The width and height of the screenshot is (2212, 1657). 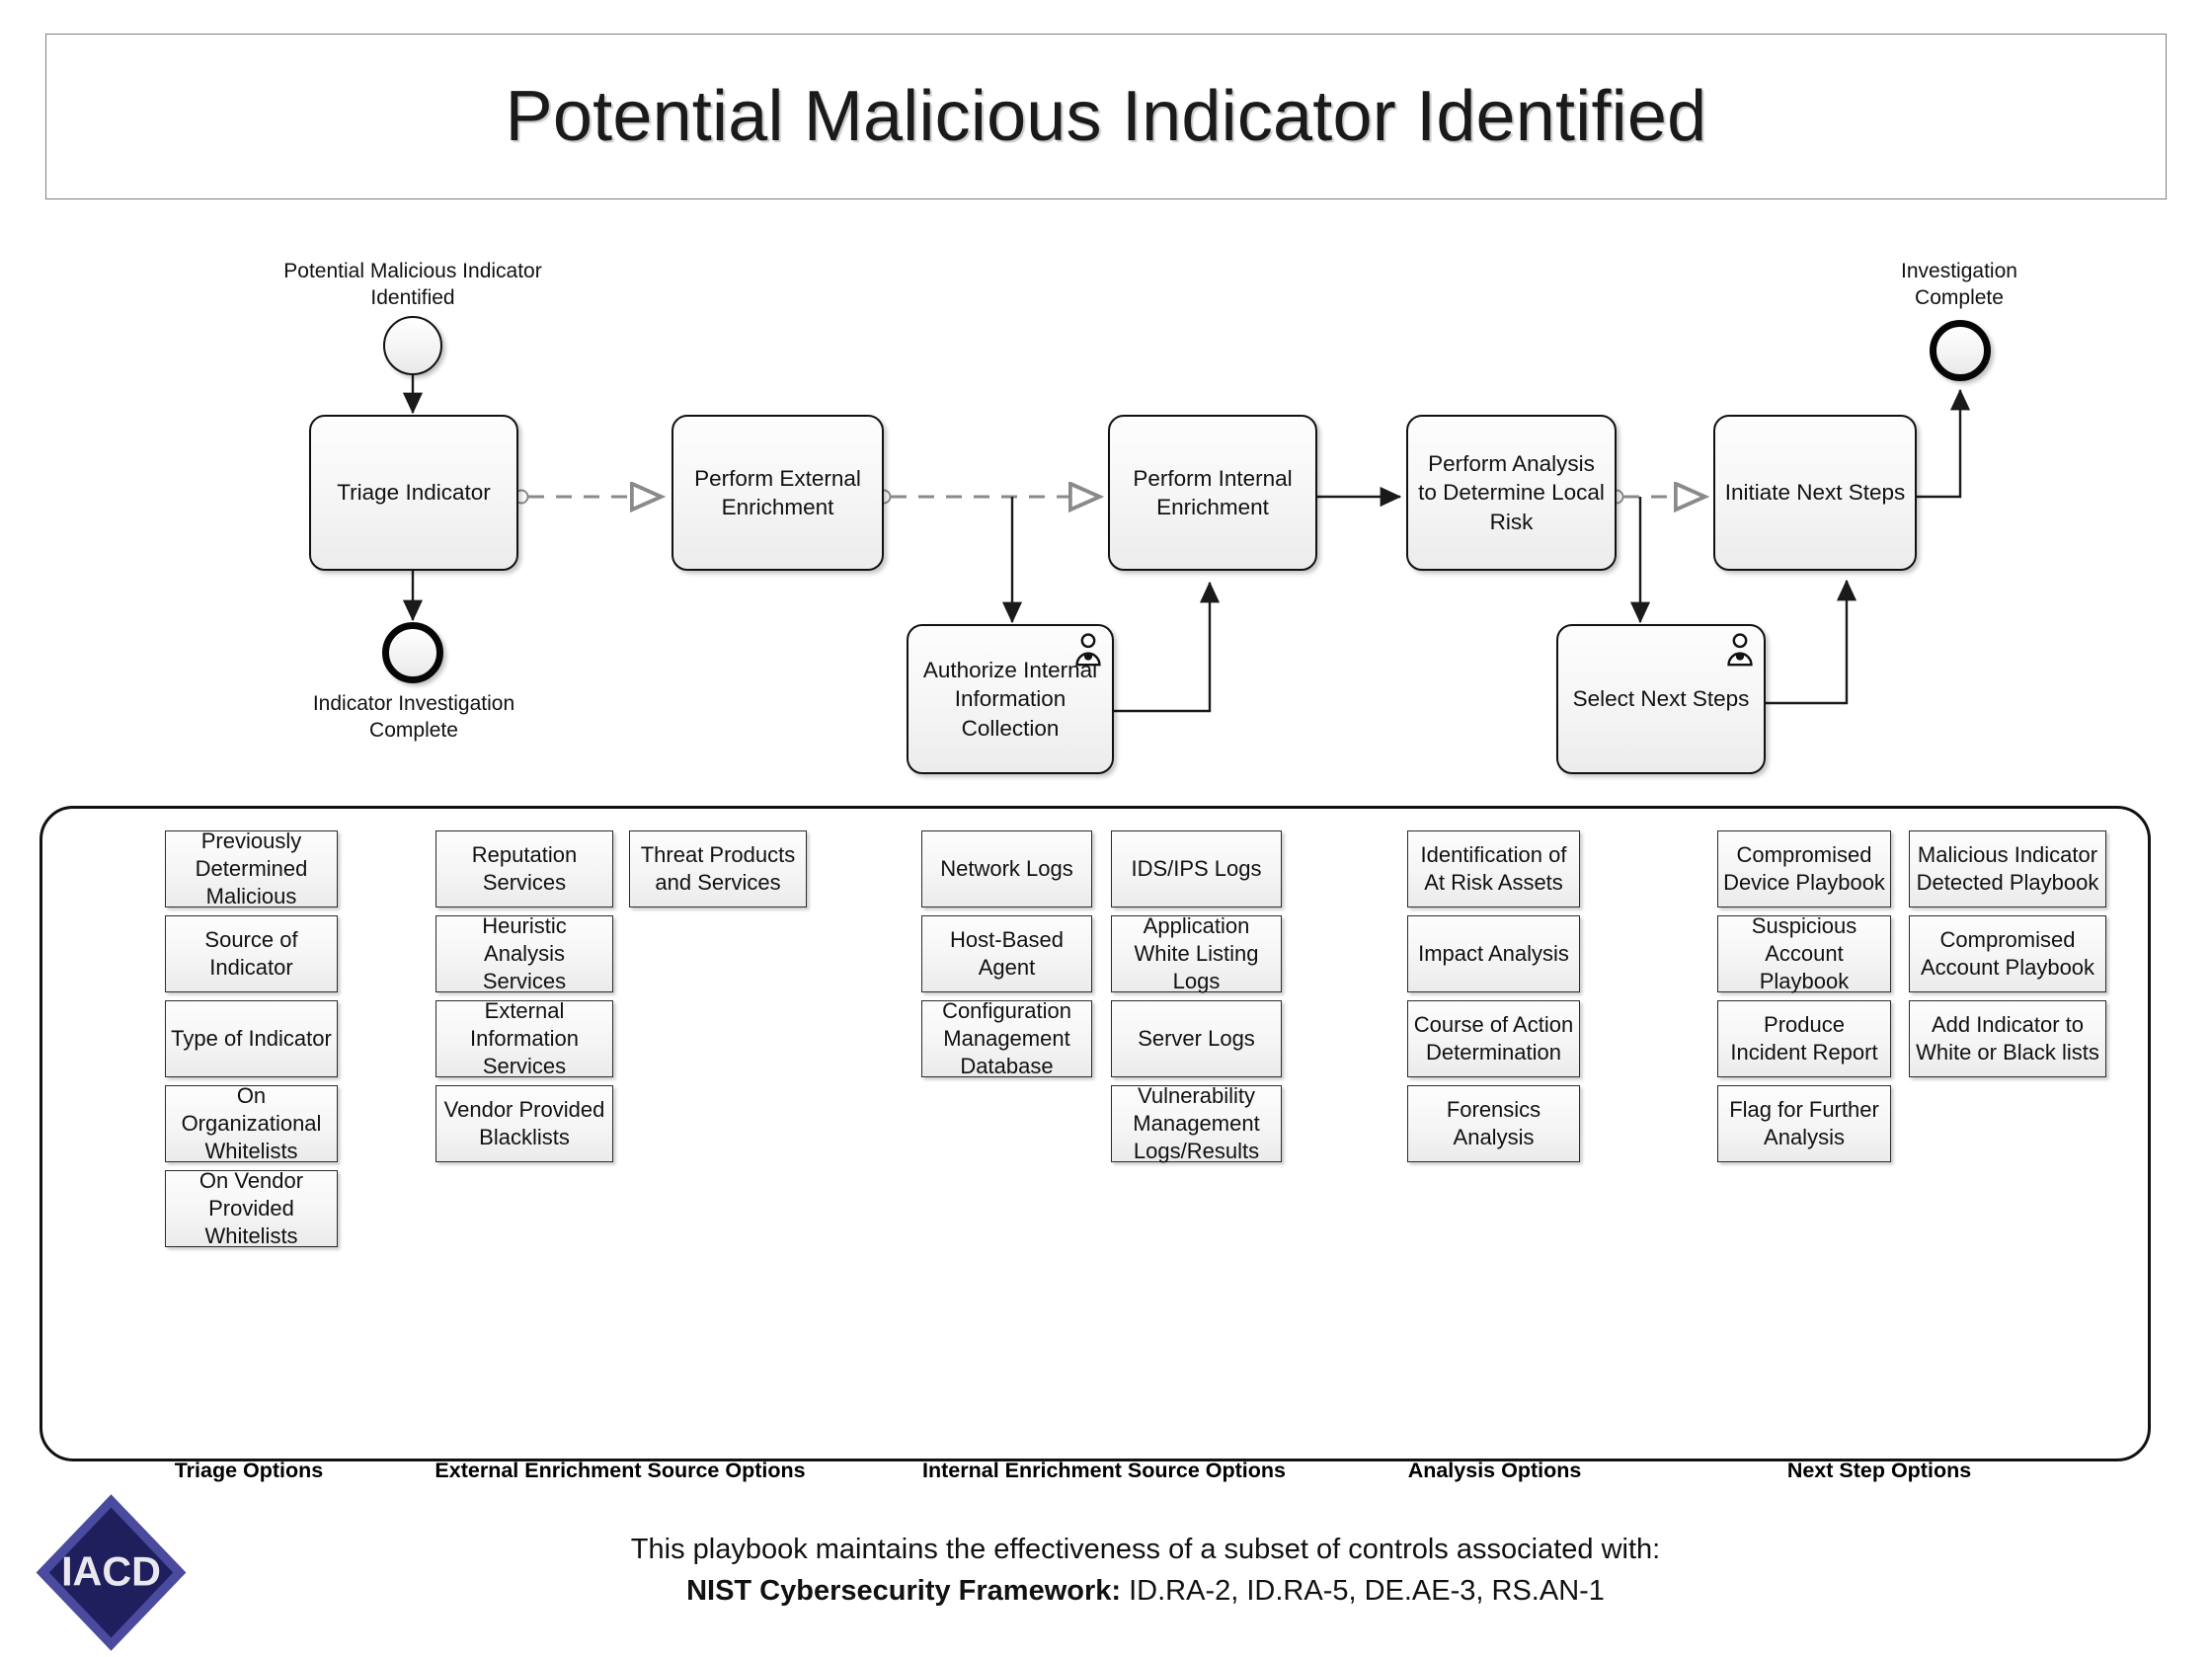 What do you see at coordinates (413, 284) in the screenshot?
I see `start-event-label: Potential Malicious Indicator Identified` at bounding box center [413, 284].